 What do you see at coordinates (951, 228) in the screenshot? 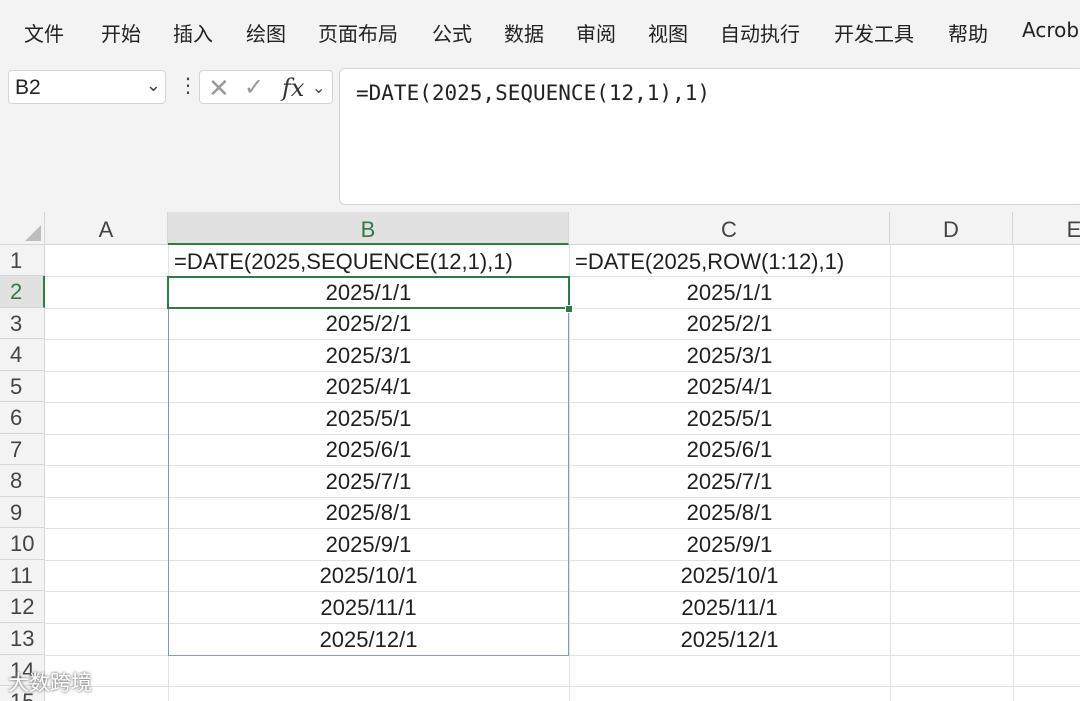
I see `column-header-d: D` at bounding box center [951, 228].